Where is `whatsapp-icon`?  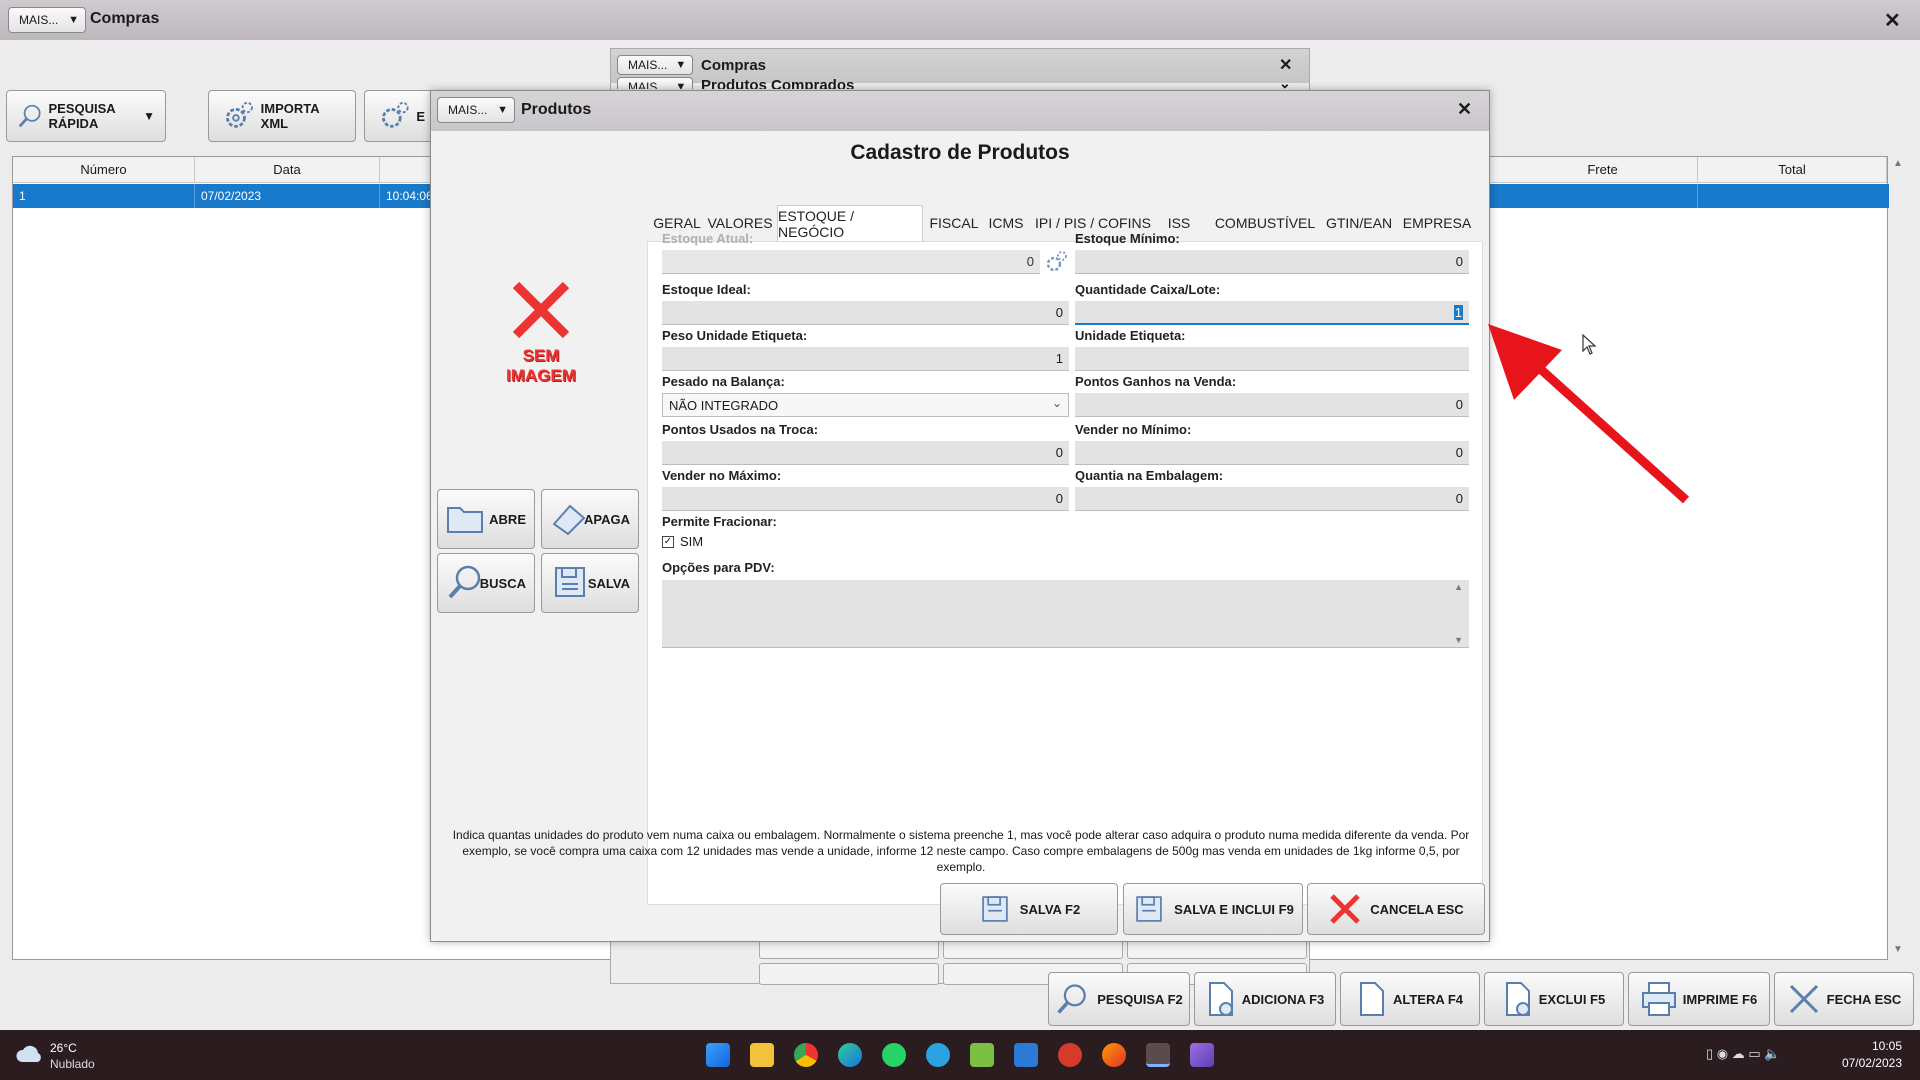
whatsapp-icon is located at coordinates (894, 1055).